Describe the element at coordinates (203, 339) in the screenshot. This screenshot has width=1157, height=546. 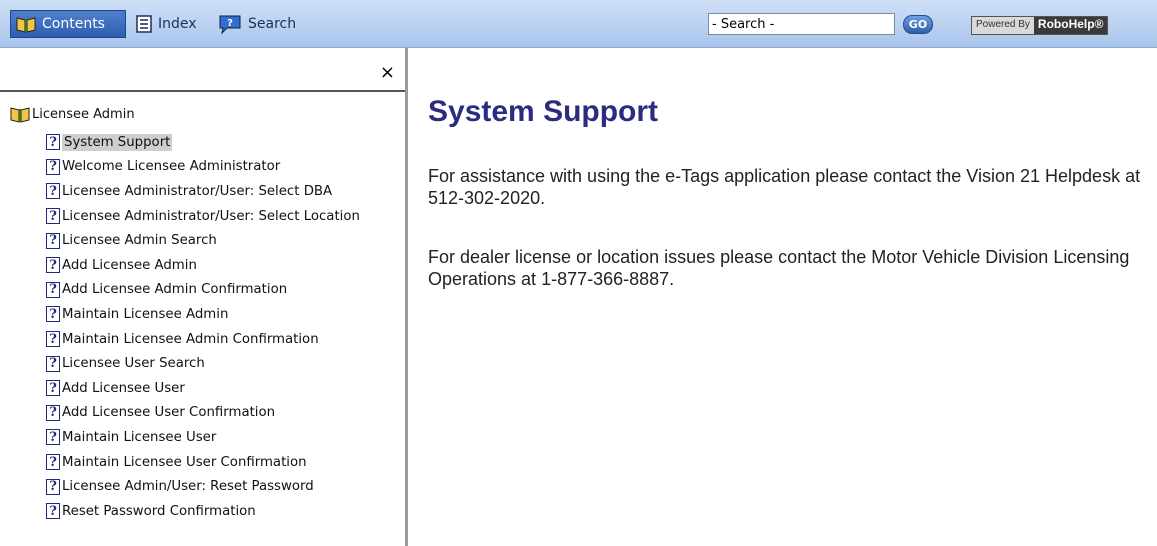
I see `toc-item: ? Maintain Licensee Admin Confirmation` at that location.